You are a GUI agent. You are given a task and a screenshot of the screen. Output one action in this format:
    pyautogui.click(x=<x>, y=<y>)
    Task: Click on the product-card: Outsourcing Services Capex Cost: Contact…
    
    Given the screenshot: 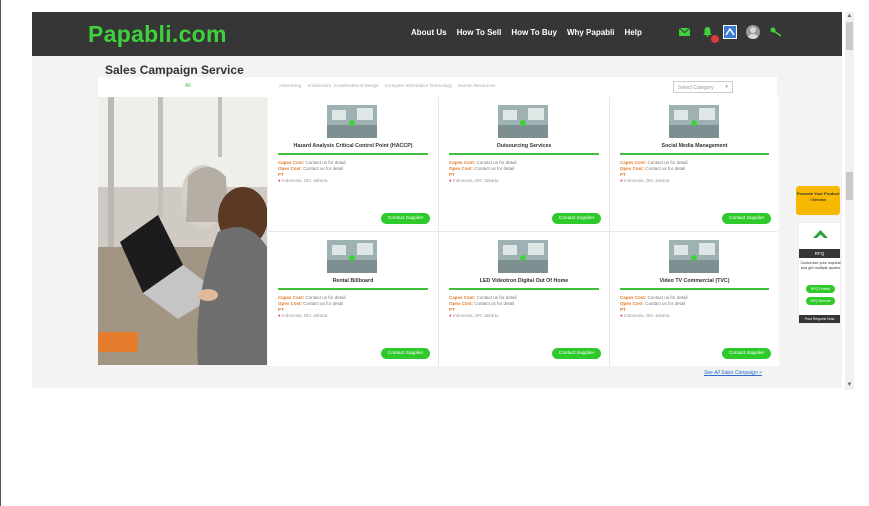 What is the action you would take?
    pyautogui.click(x=524, y=164)
    